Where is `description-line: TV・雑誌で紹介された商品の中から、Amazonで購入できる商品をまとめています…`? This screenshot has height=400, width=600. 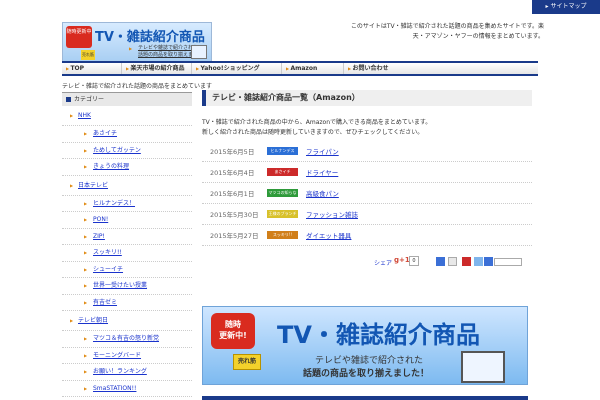 description-line: TV・雑誌で紹介された商品の中から、Amazonで購入できる商品をまとめています… is located at coordinates (317, 122).